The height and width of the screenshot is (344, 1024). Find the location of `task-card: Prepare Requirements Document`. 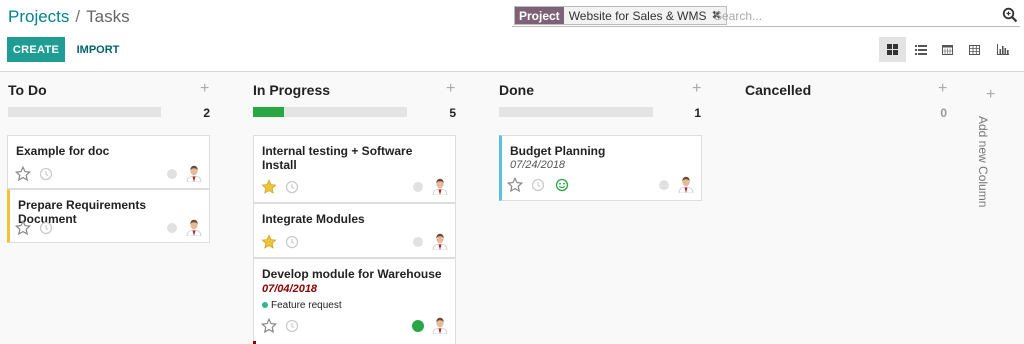

task-card: Prepare Requirements Document is located at coordinates (108, 216).